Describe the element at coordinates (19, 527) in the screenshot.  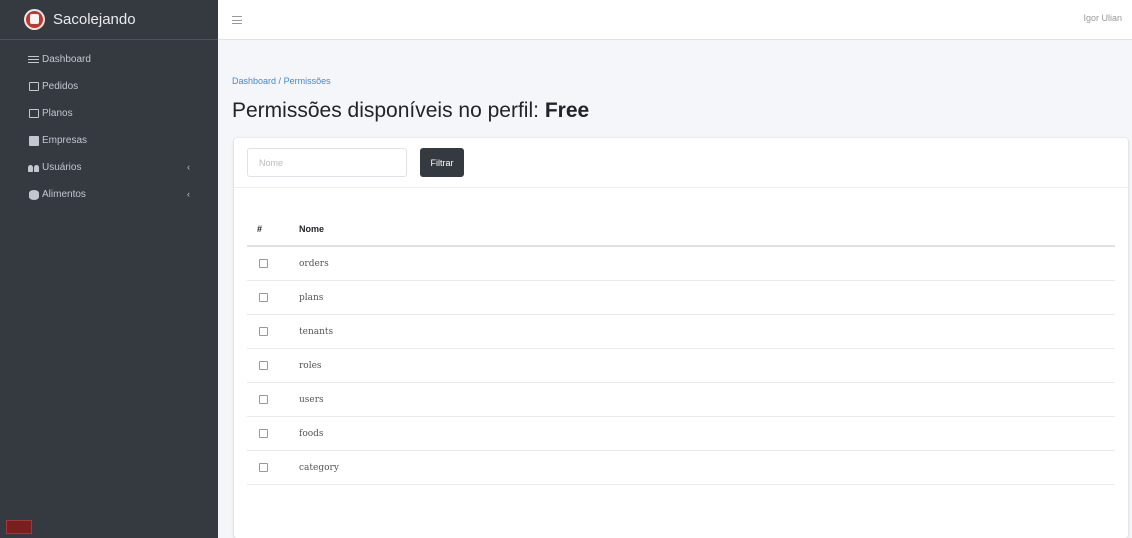
I see `debug-toolbar-icon` at that location.